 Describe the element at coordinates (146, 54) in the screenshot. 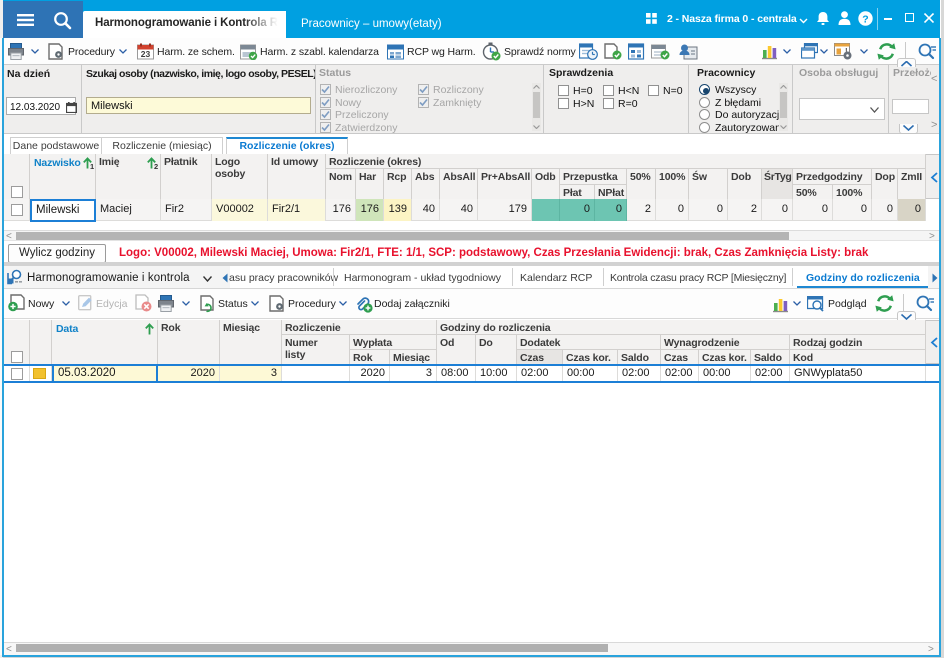

I see `svg-text: 23` at that location.